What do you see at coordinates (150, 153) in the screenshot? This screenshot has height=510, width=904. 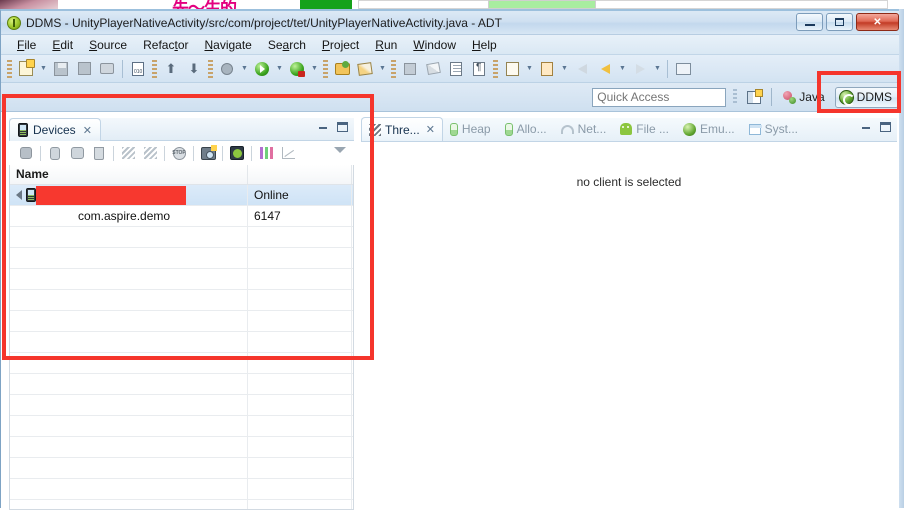 I see `start-method-profiling-icon` at bounding box center [150, 153].